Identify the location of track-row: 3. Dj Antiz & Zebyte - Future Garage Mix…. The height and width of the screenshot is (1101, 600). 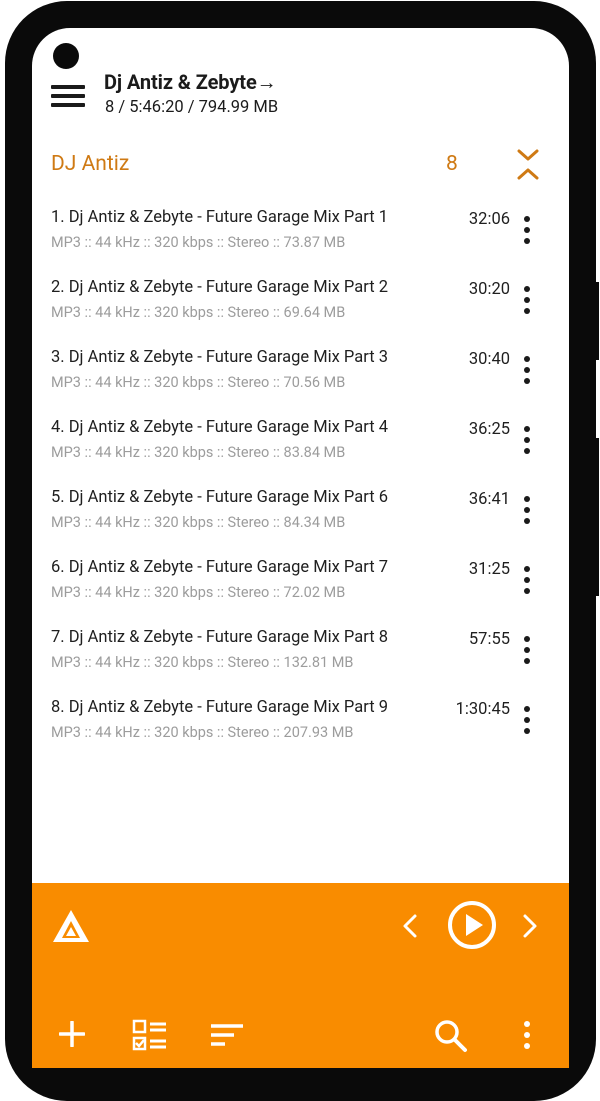
(300, 383).